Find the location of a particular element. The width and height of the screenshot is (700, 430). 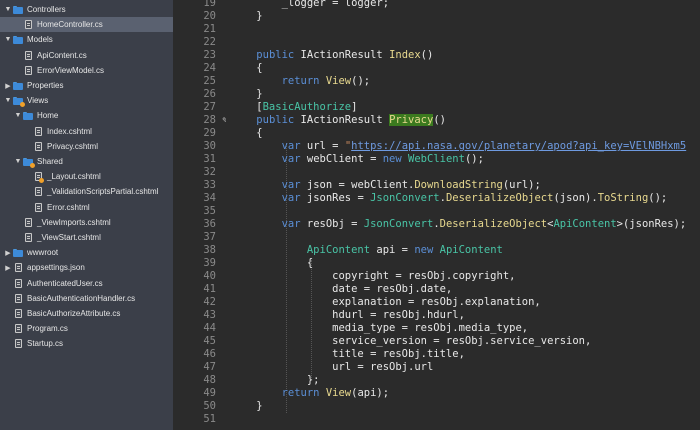

code-line: public IActionResult Privacy() is located at coordinates (338, 120).